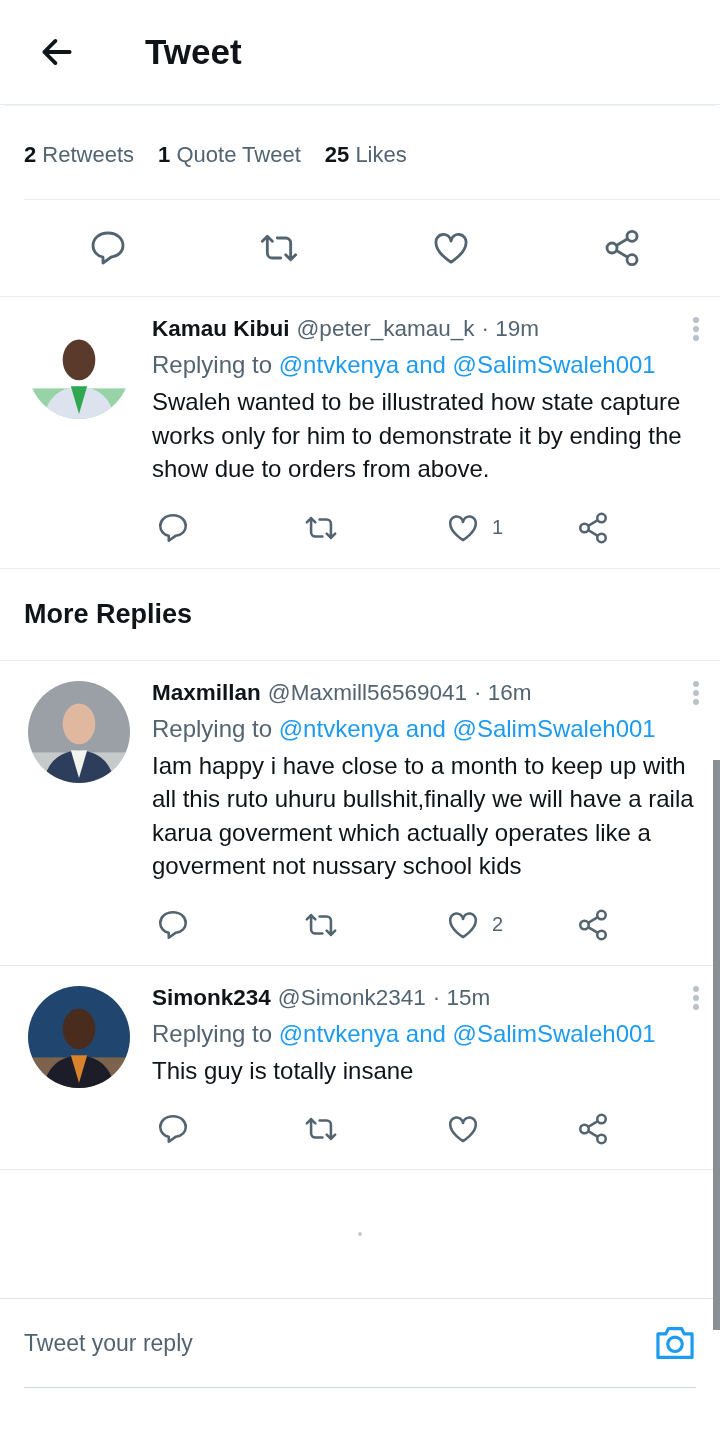 This screenshot has height=1441, width=720. Describe the element at coordinates (229, 155) in the screenshot. I see `engagement-stat: 1 Quote Tweet` at that location.